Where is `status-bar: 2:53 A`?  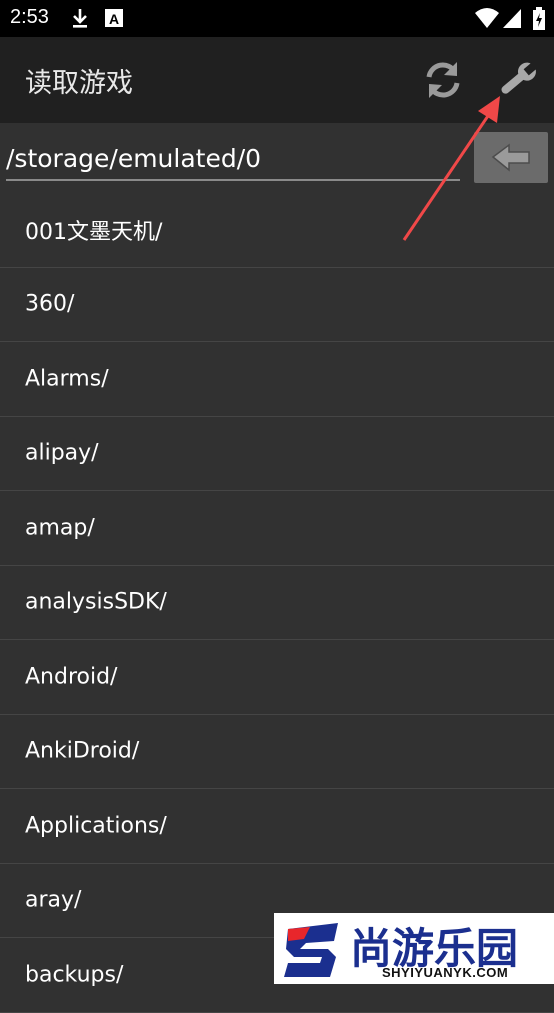 status-bar: 2:53 A is located at coordinates (277, 18).